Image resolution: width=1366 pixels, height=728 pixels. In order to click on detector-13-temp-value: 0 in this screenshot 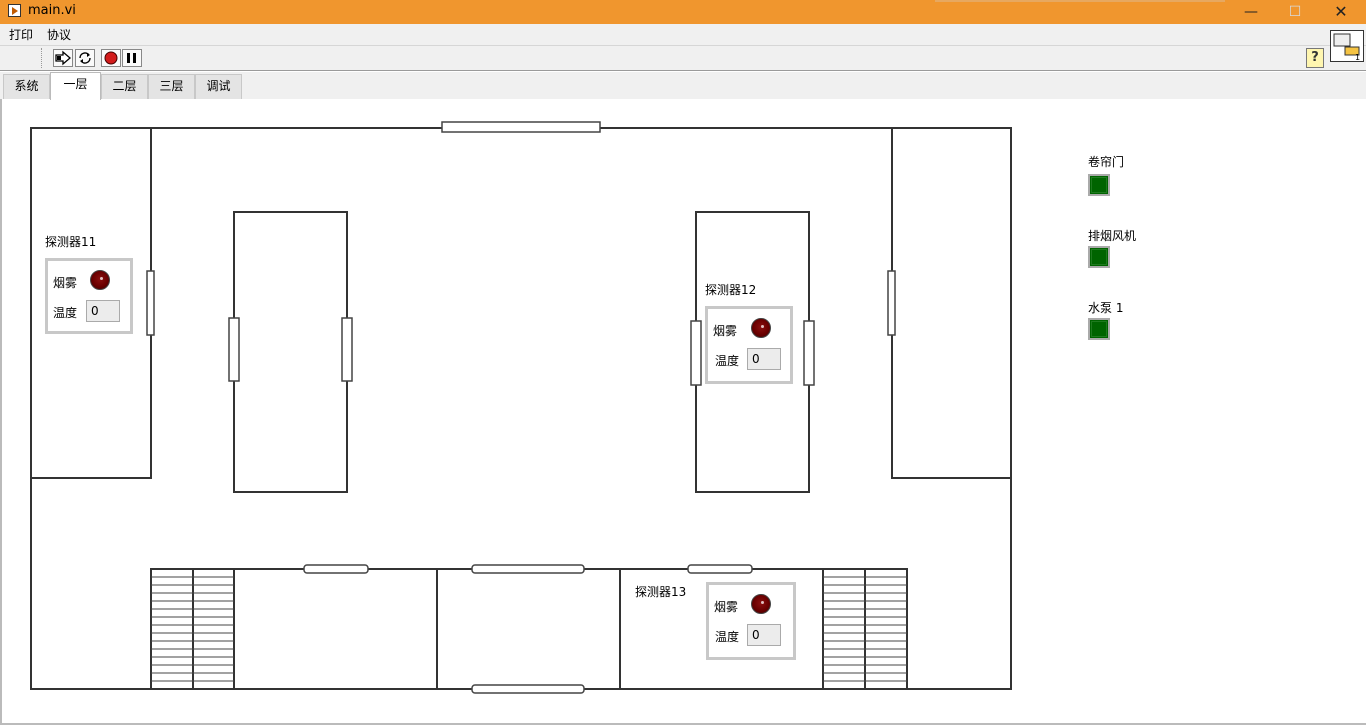, I will do `click(764, 635)`.